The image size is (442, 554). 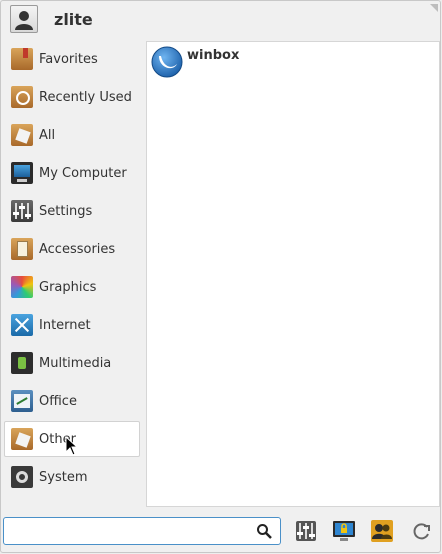 What do you see at coordinates (63, 477) in the screenshot?
I see `category-label: System` at bounding box center [63, 477].